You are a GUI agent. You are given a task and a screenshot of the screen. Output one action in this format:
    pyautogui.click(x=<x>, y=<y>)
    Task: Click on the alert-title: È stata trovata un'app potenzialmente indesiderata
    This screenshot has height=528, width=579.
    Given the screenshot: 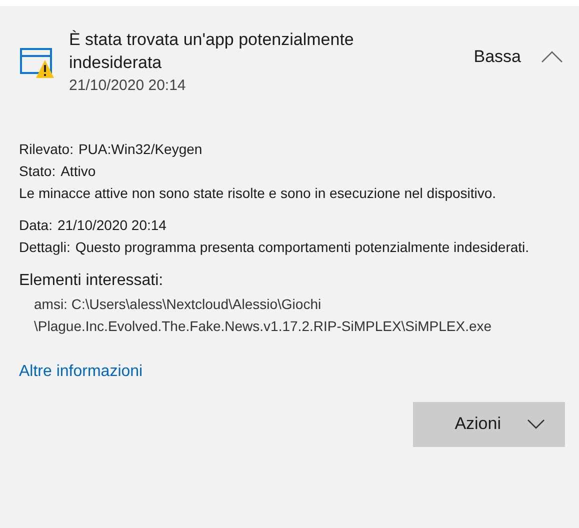 What is the action you would take?
    pyautogui.click(x=212, y=51)
    